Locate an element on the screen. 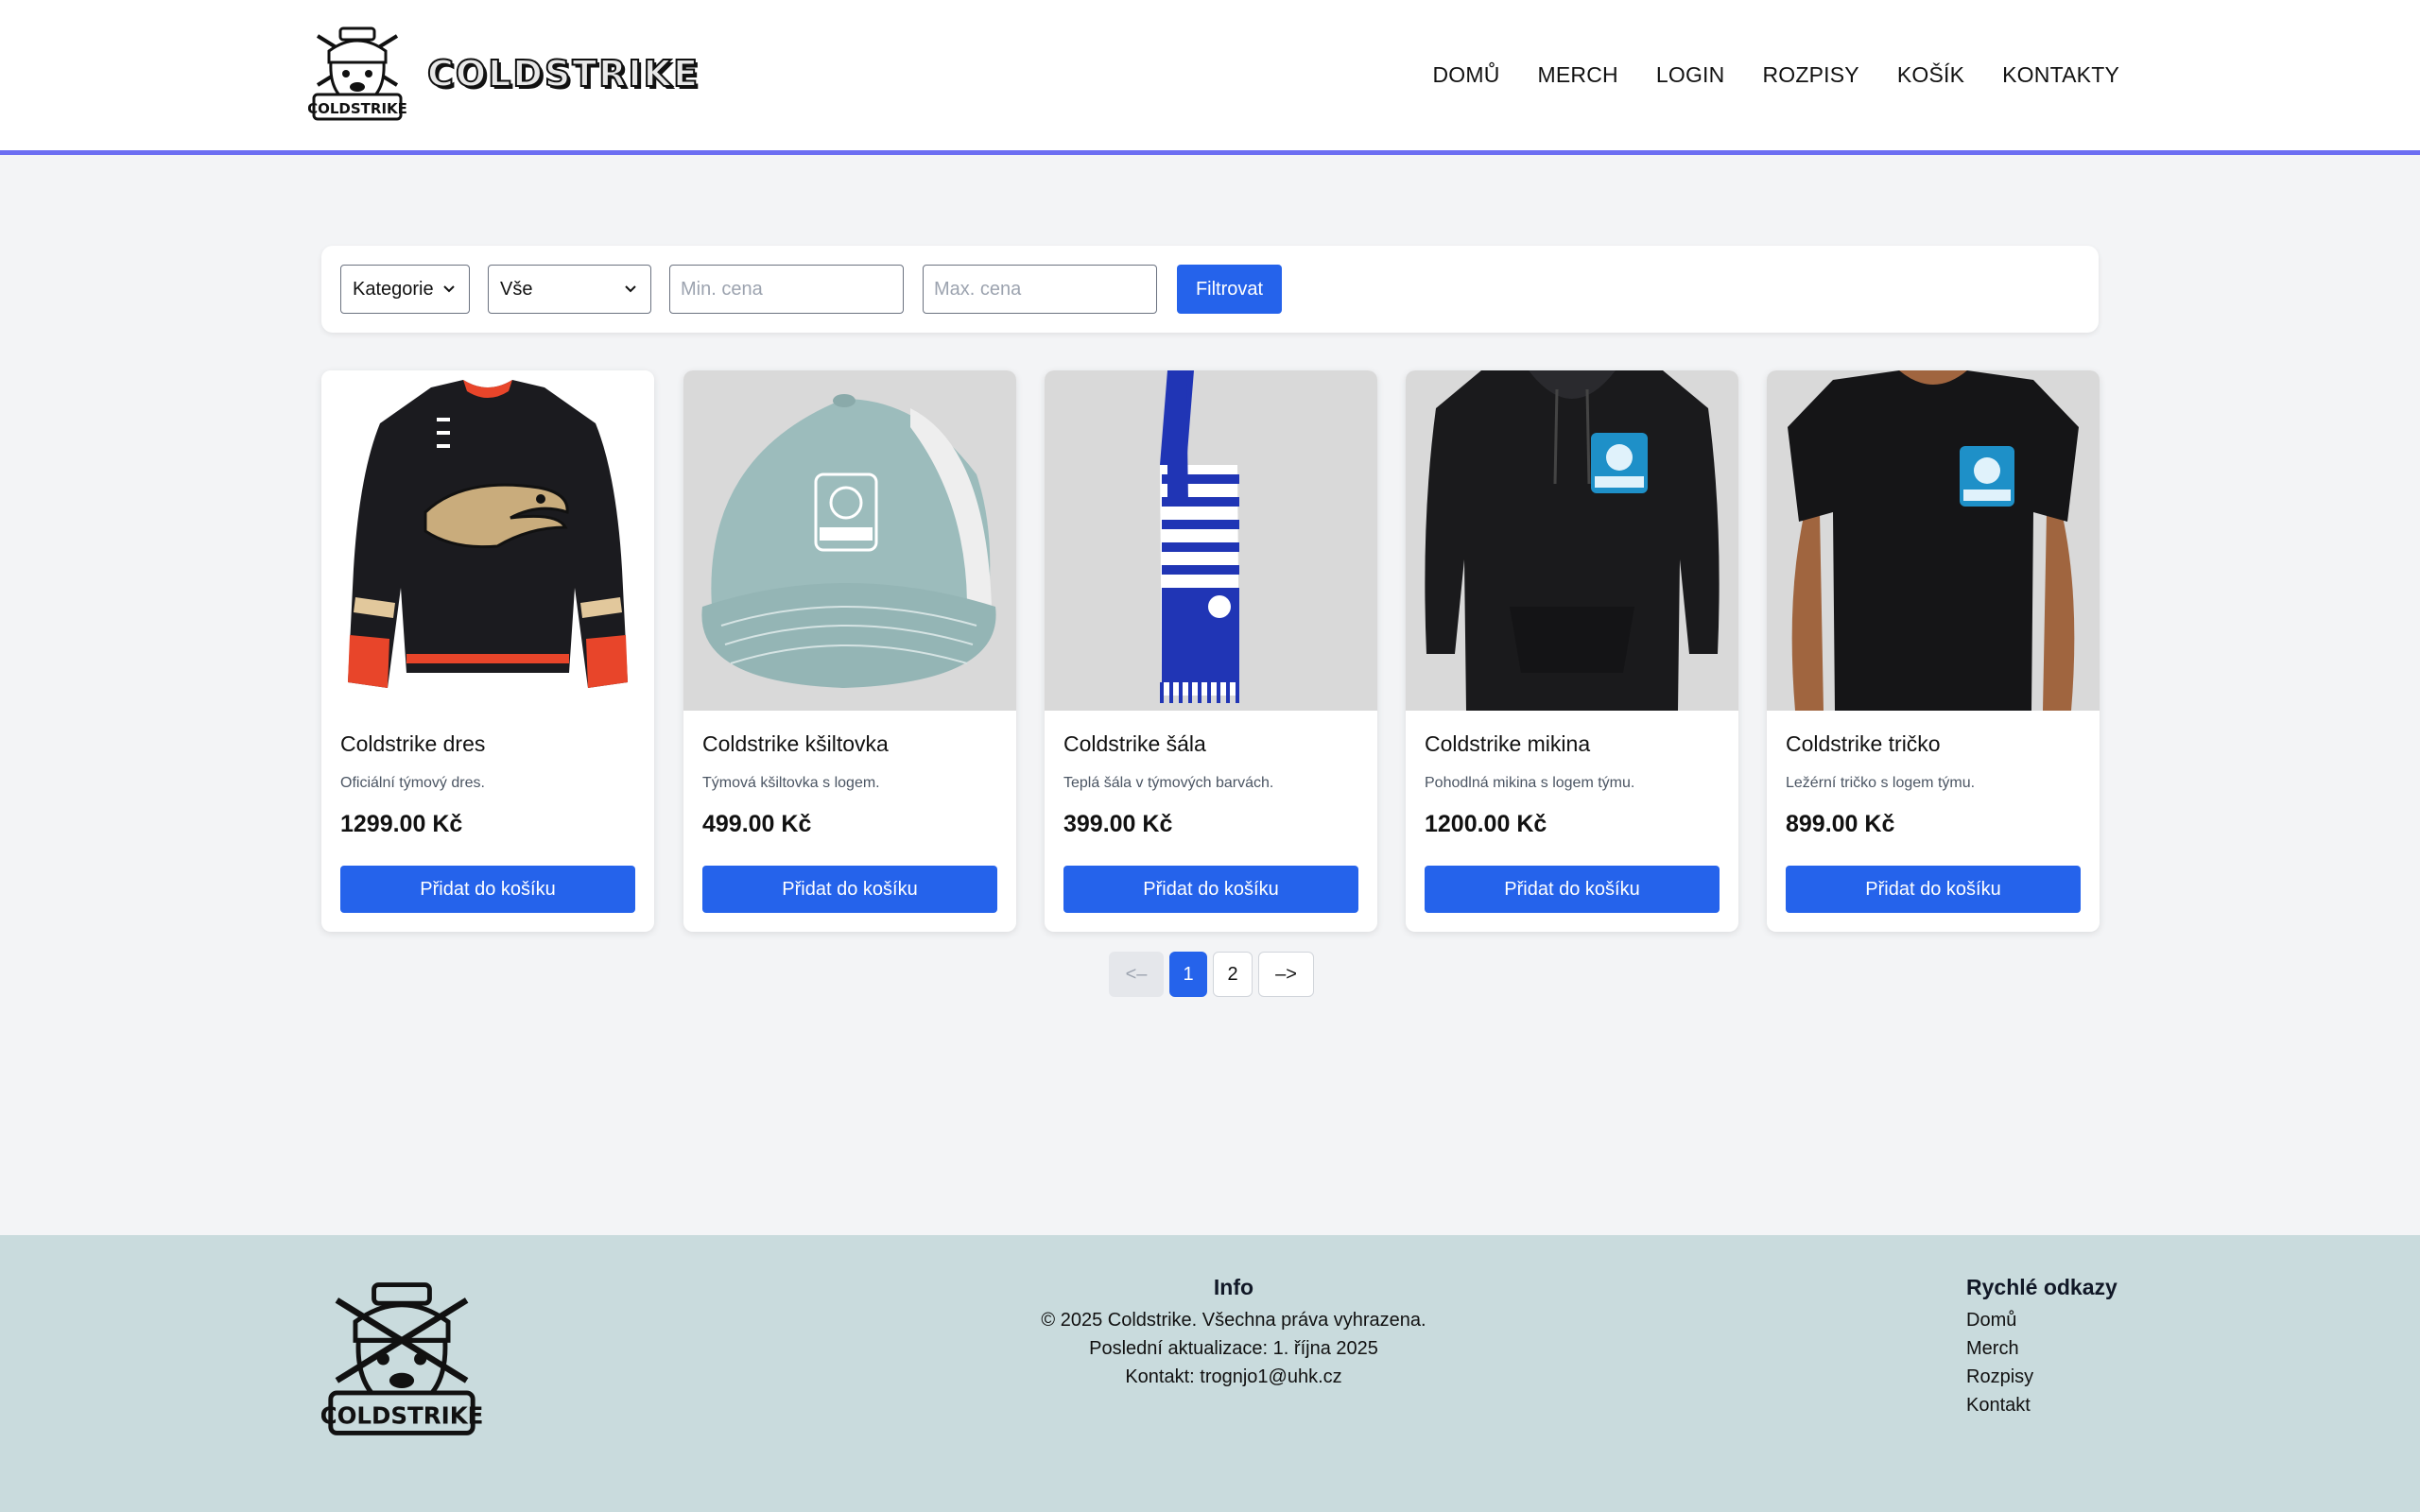 This screenshot has height=1512, width=2420. page-2-button: 2 is located at coordinates (1233, 974).